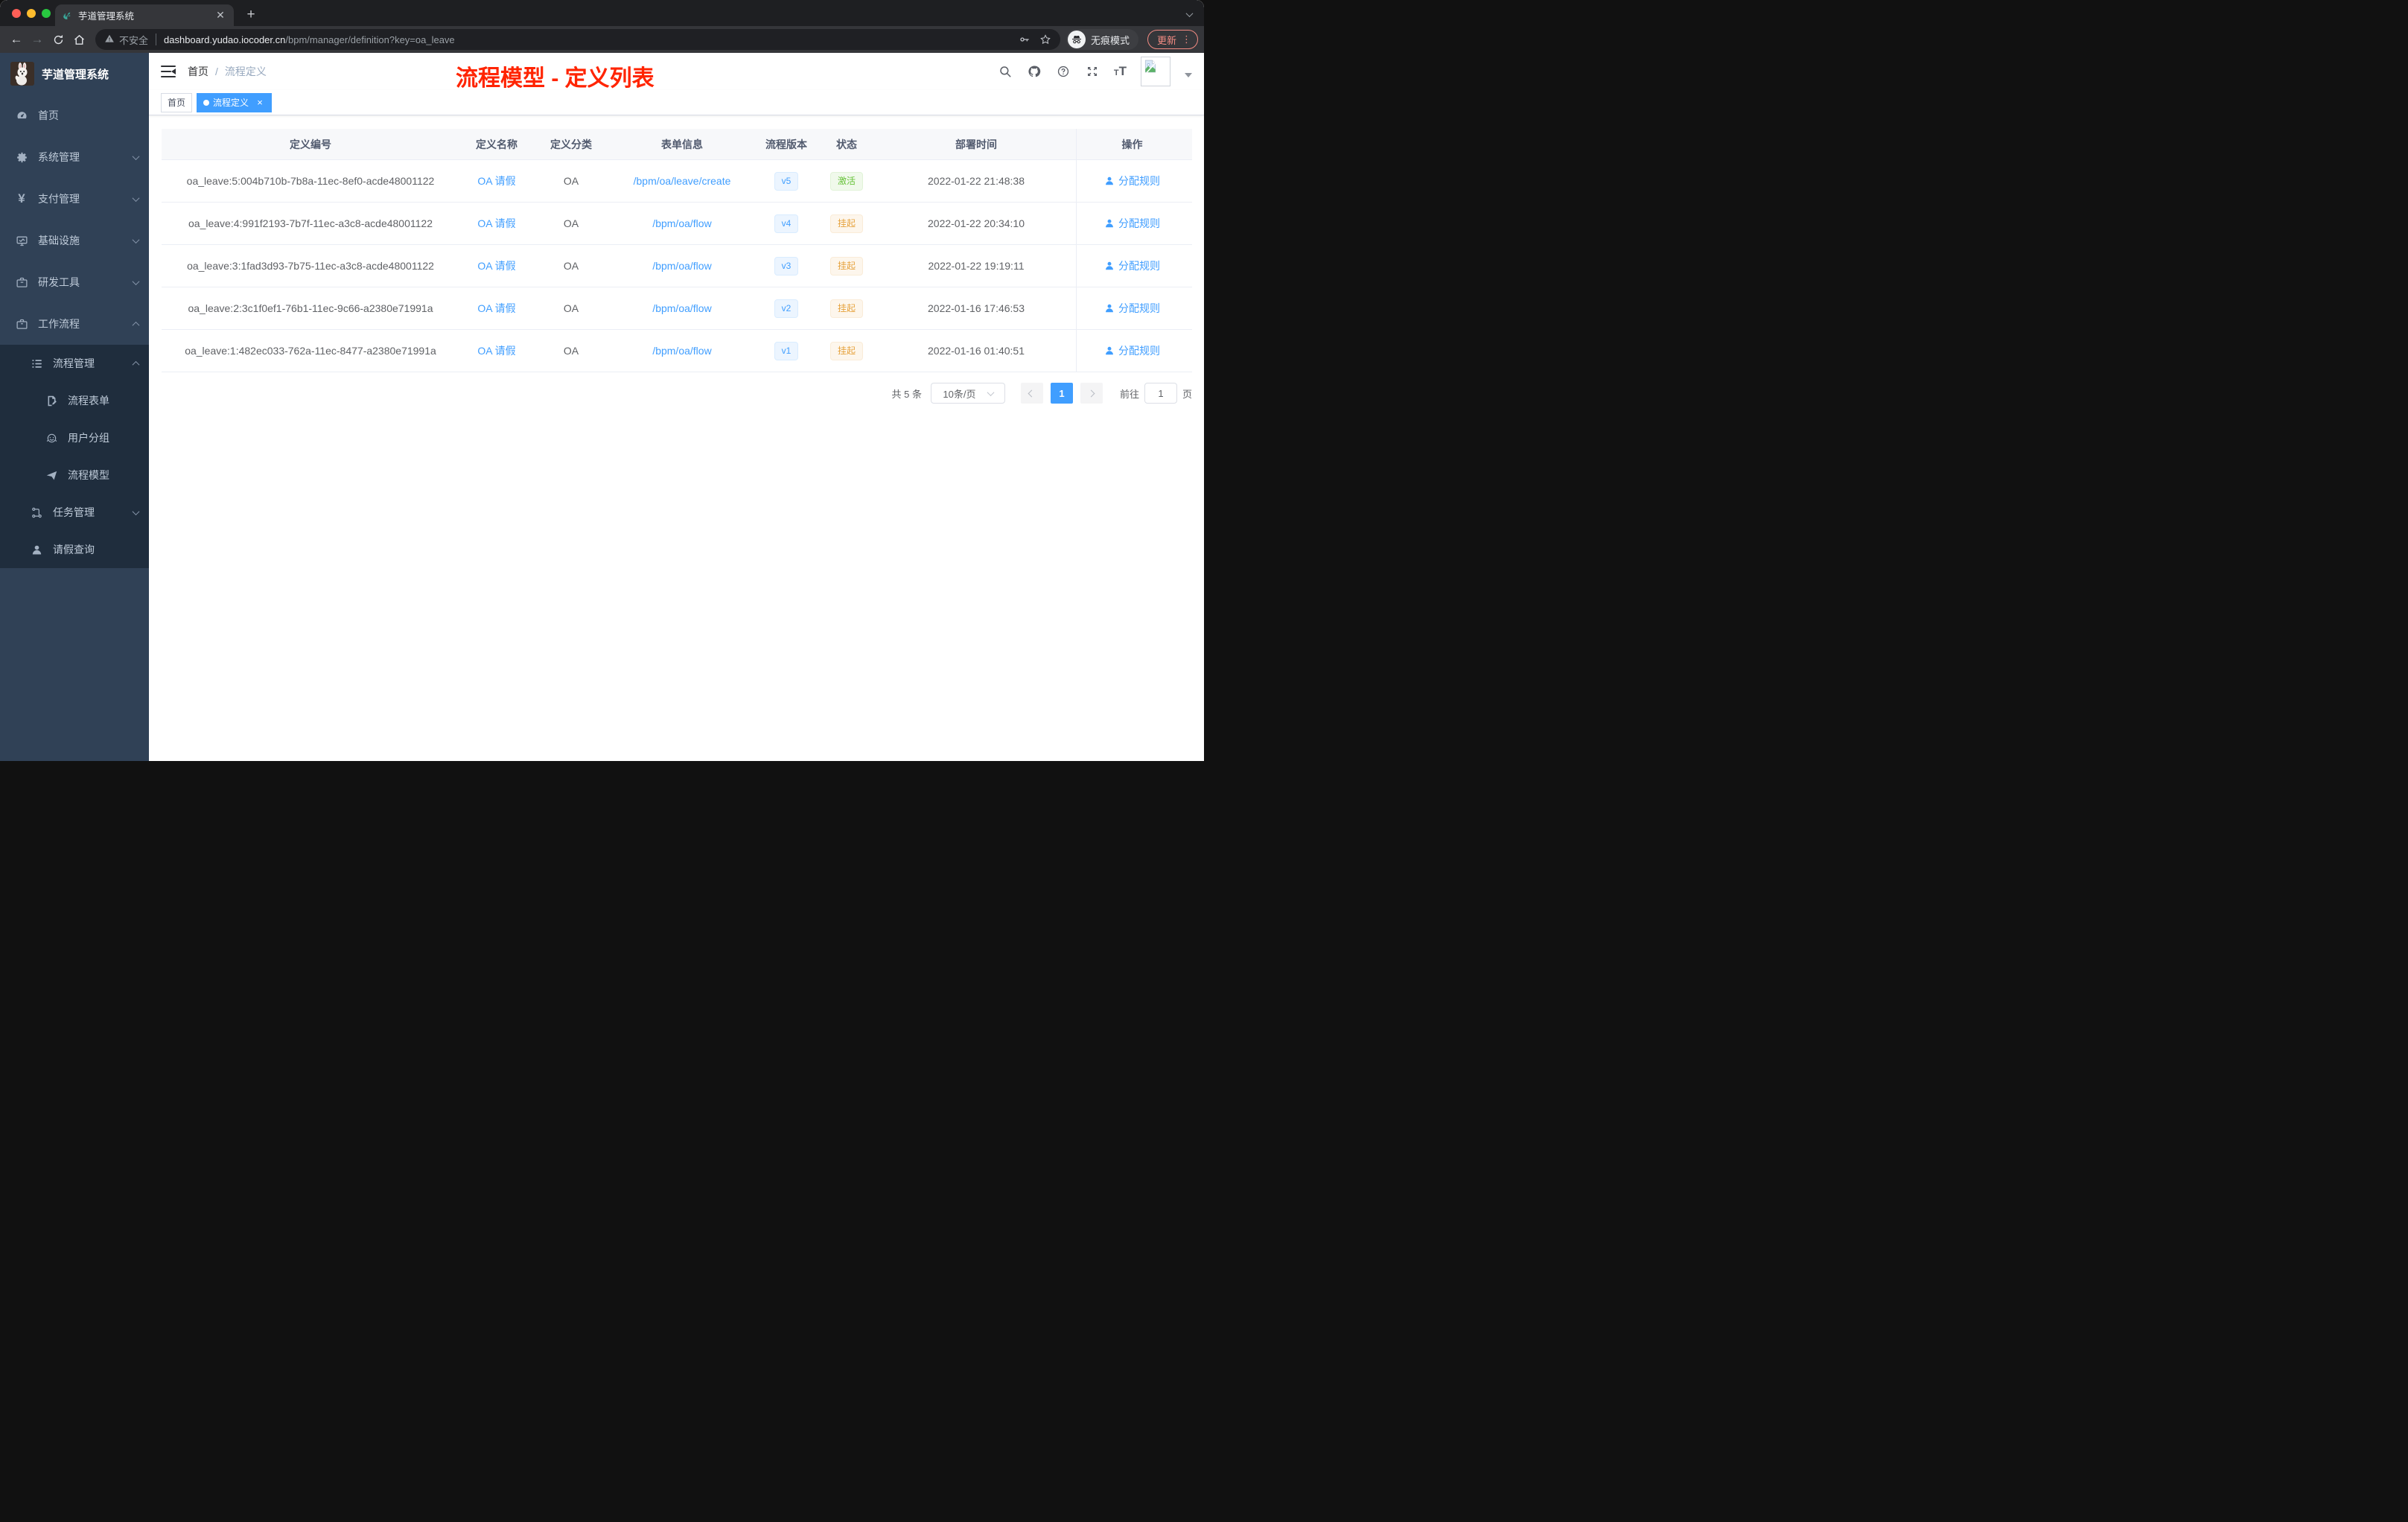 The height and width of the screenshot is (1522, 2408). I want to click on reload-button, so click(58, 39).